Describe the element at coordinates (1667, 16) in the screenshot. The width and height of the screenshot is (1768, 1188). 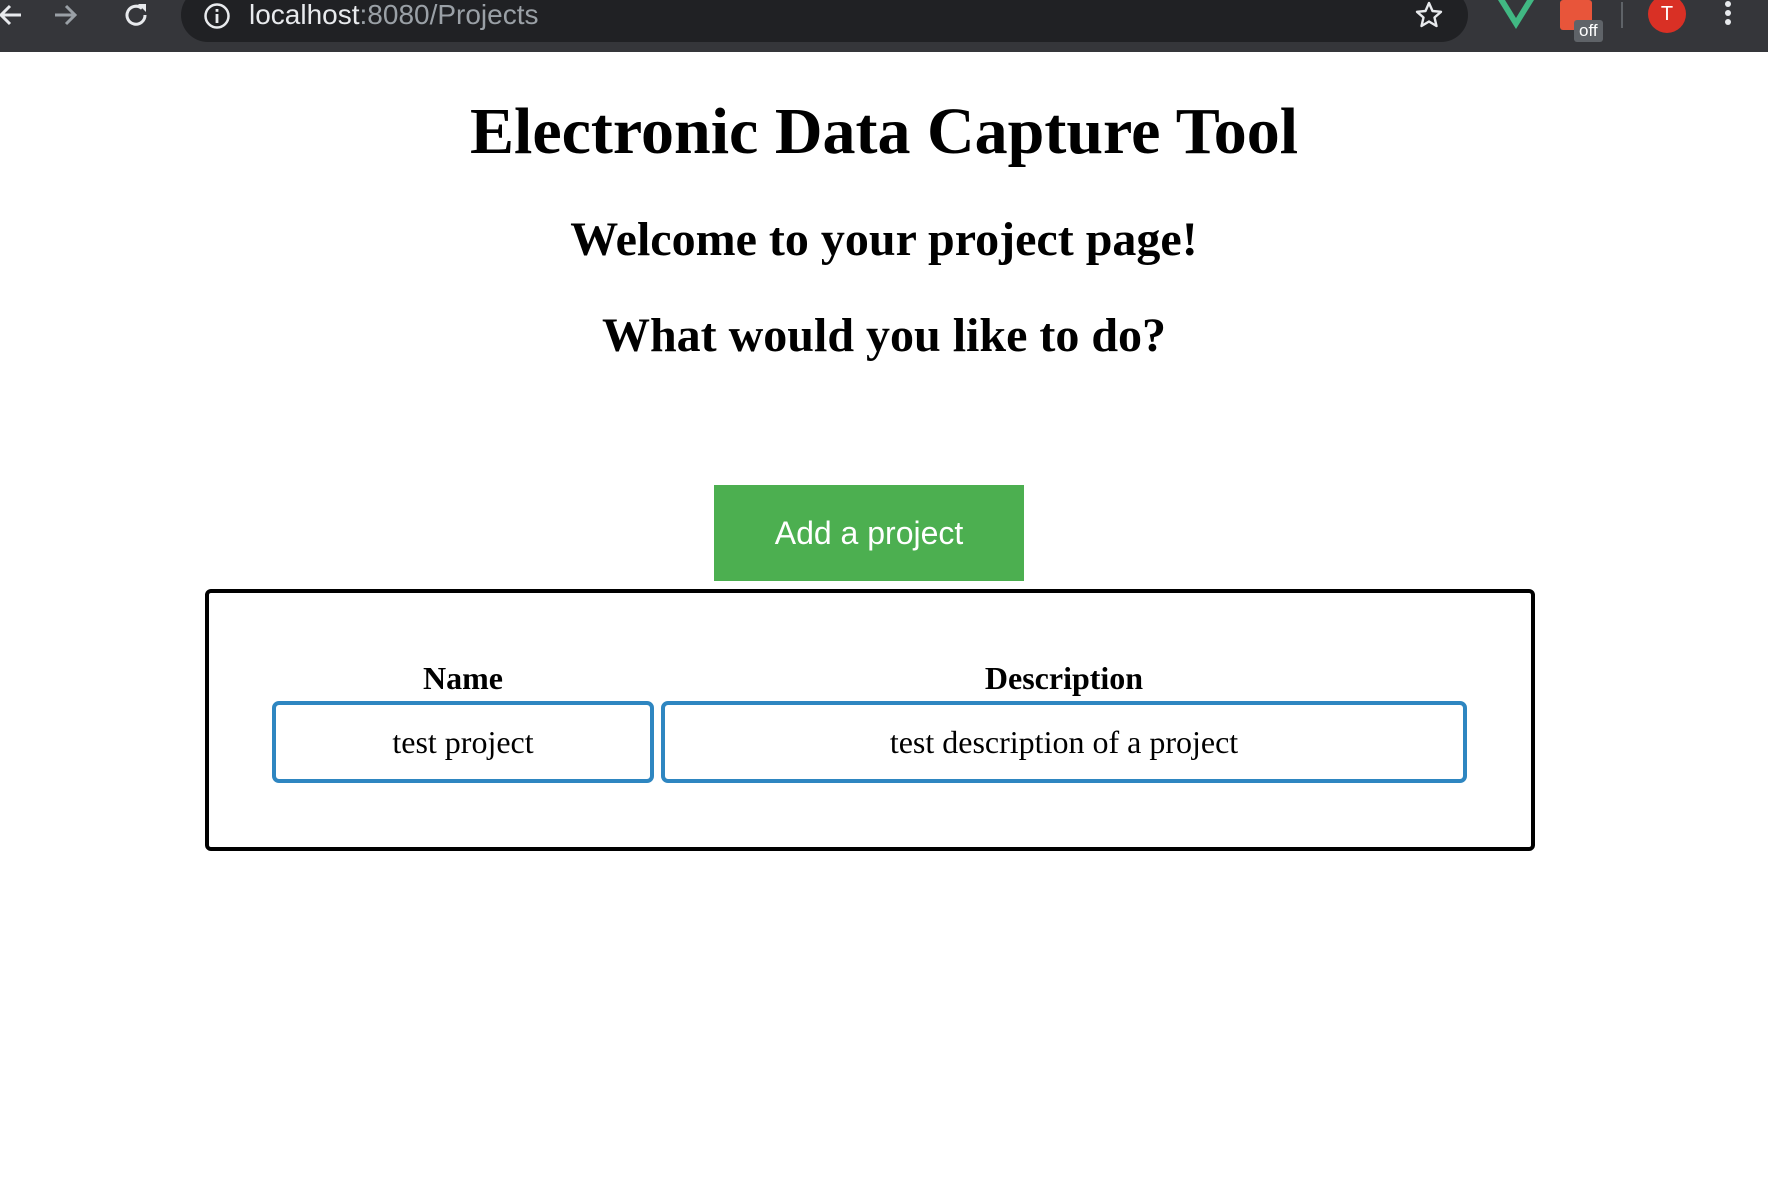
I see `profile-avatar: T` at that location.